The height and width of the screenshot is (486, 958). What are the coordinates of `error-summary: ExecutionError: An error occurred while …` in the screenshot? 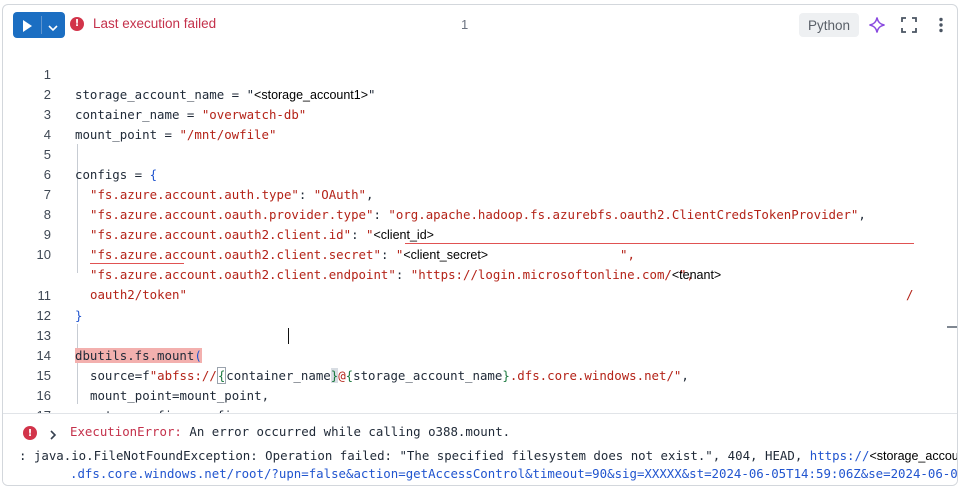 It's located at (290, 432).